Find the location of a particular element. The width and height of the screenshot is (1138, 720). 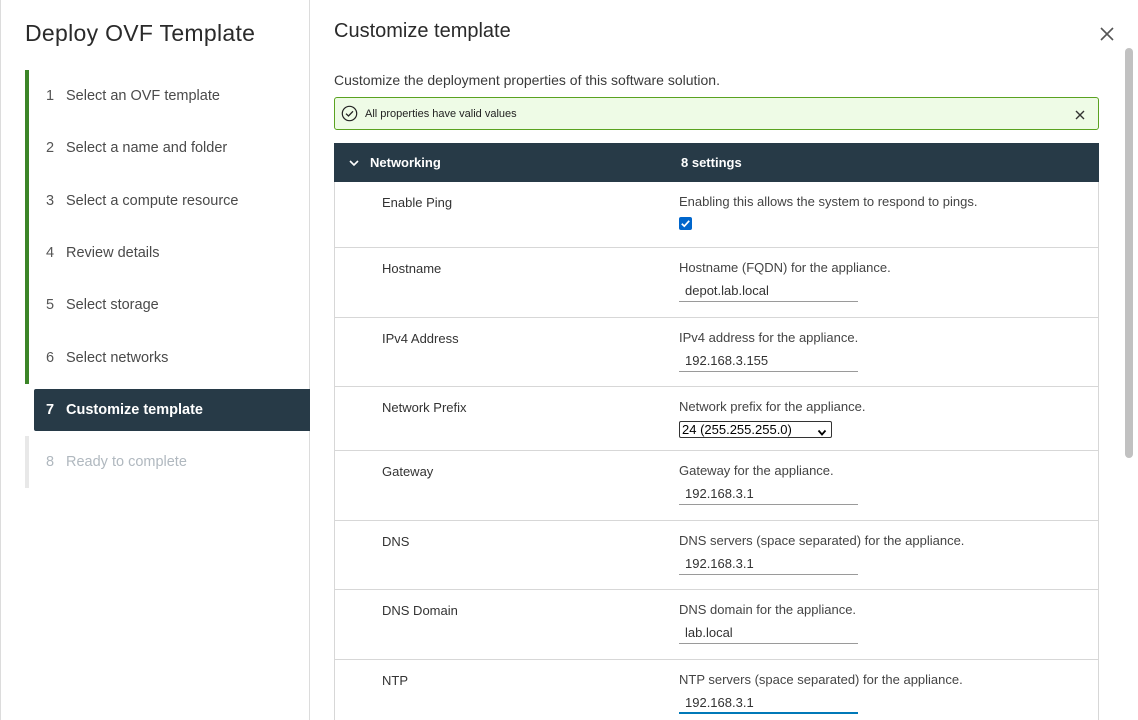

checkbox-checked-icon is located at coordinates (685, 224).